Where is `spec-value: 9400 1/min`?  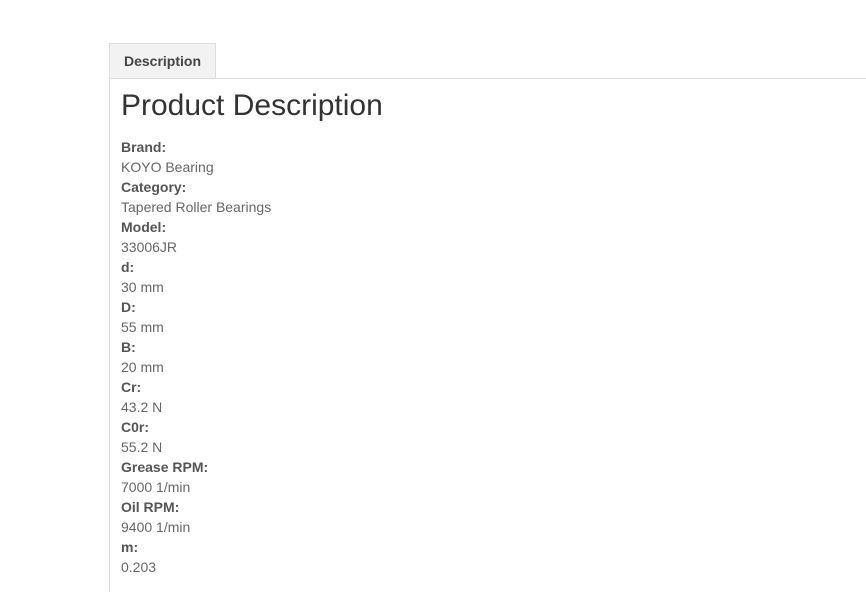
spec-value: 9400 1/min is located at coordinates (156, 527).